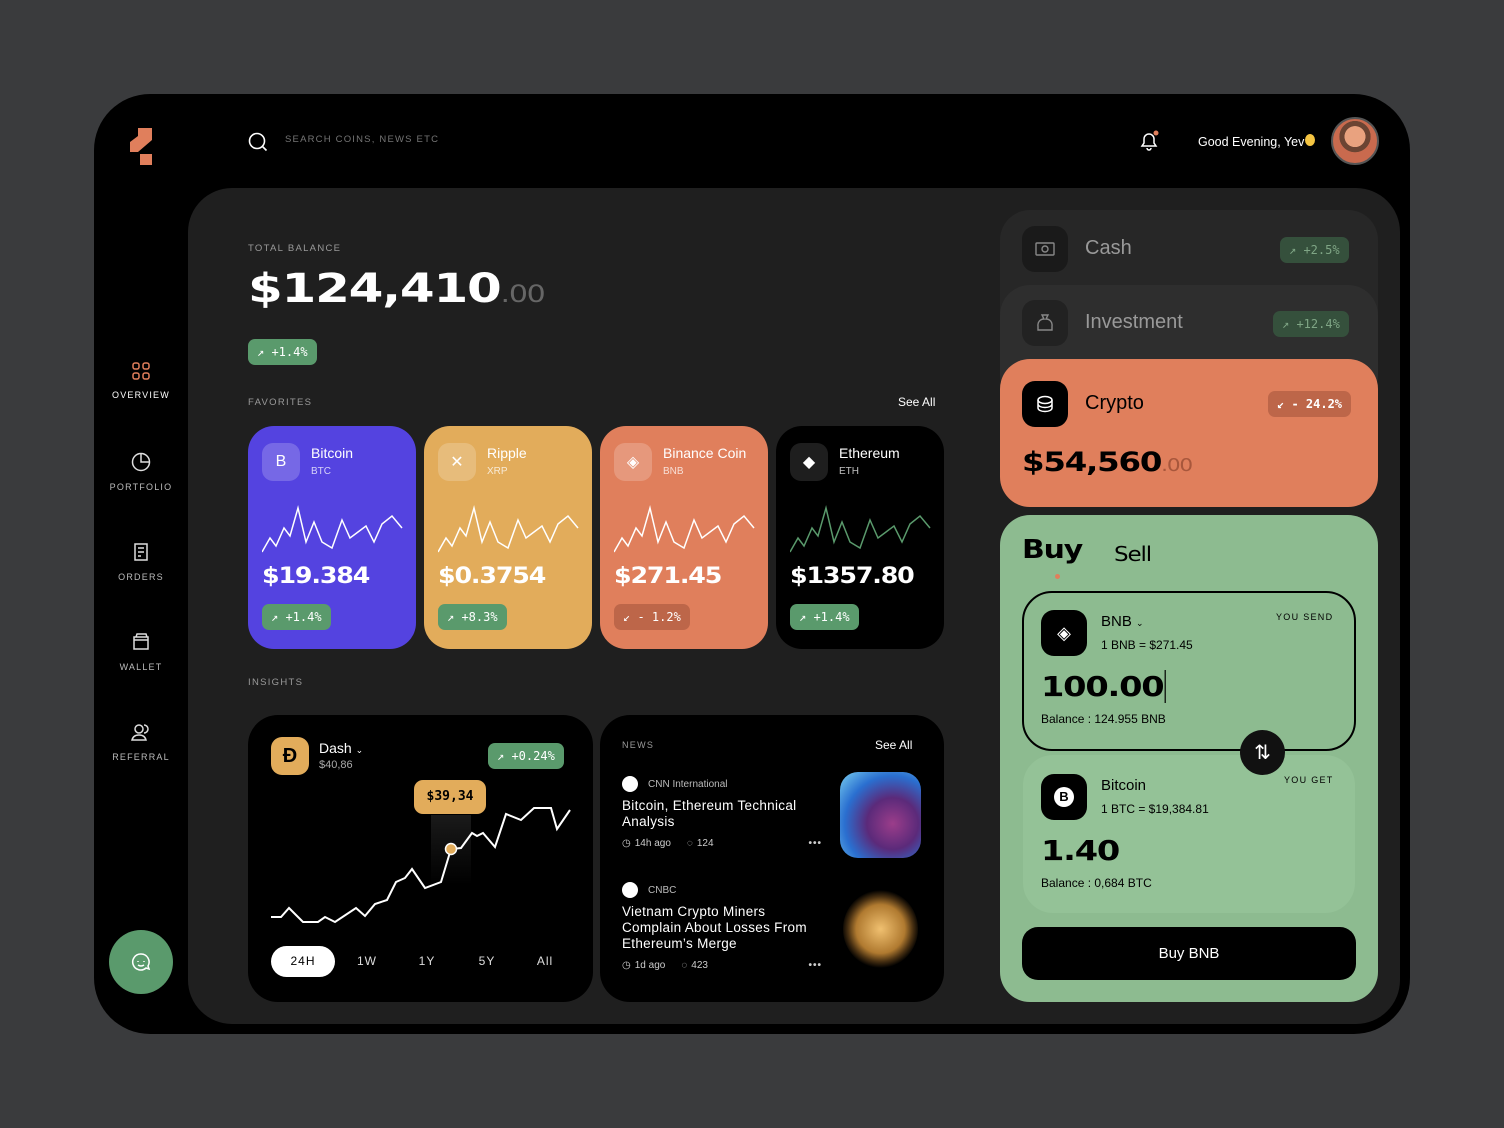 This screenshot has height=1128, width=1504. Describe the element at coordinates (709, 813) in the screenshot. I see `news-title: Bitcoin, Ethereum Technical Analysis` at that location.